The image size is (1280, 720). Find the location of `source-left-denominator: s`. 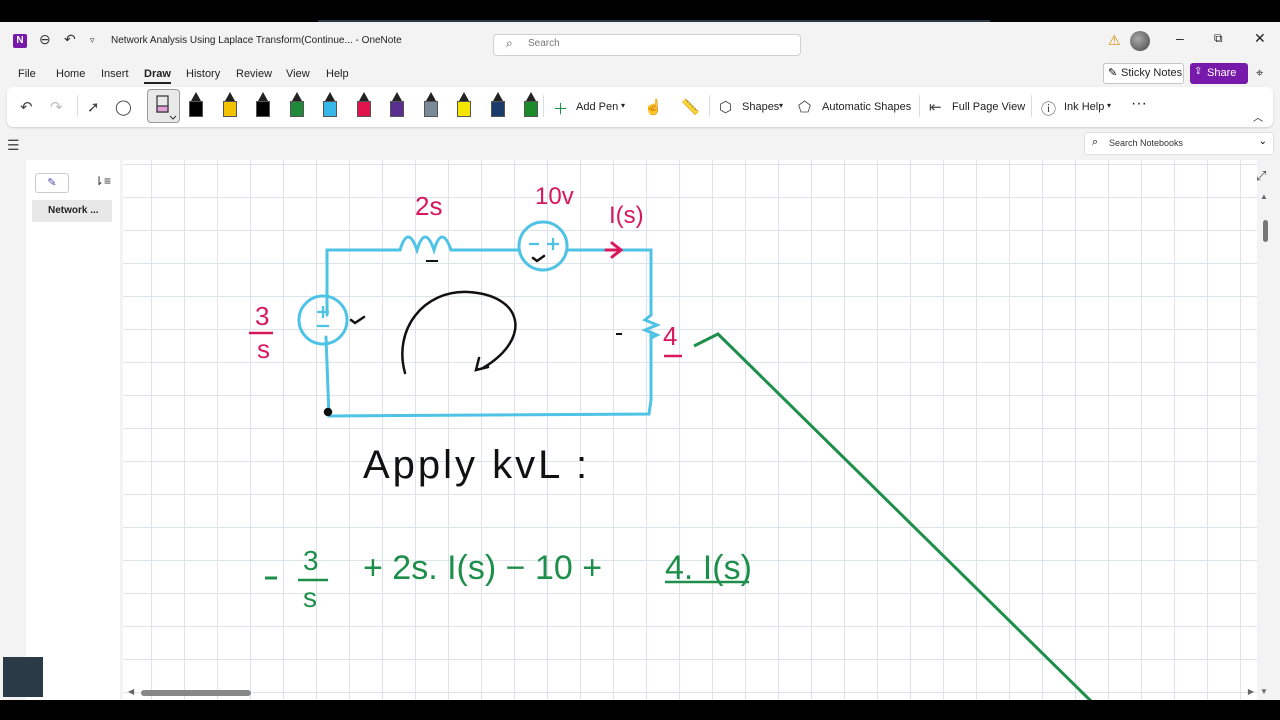

source-left-denominator: s is located at coordinates (263, 349).